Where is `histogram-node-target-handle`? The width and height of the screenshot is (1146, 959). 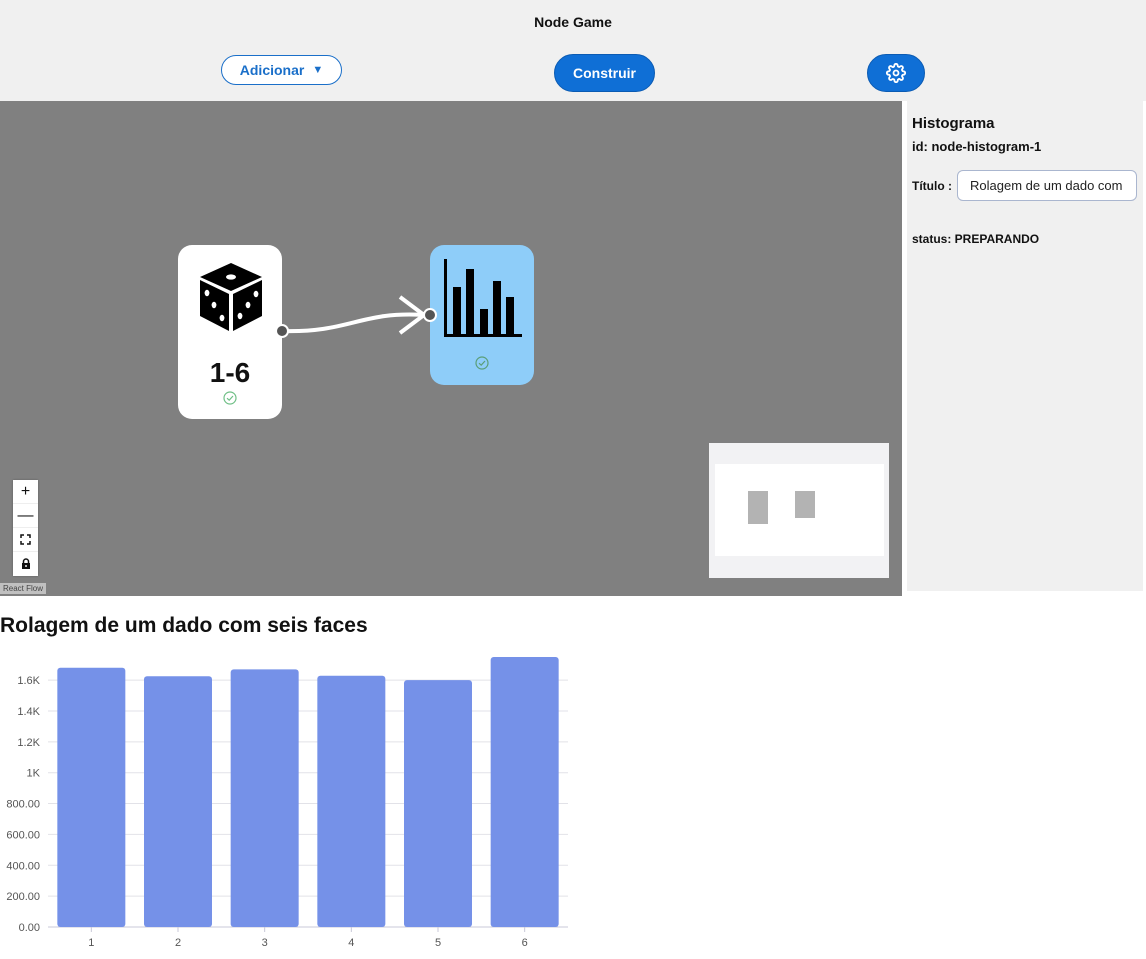 histogram-node-target-handle is located at coordinates (430, 315).